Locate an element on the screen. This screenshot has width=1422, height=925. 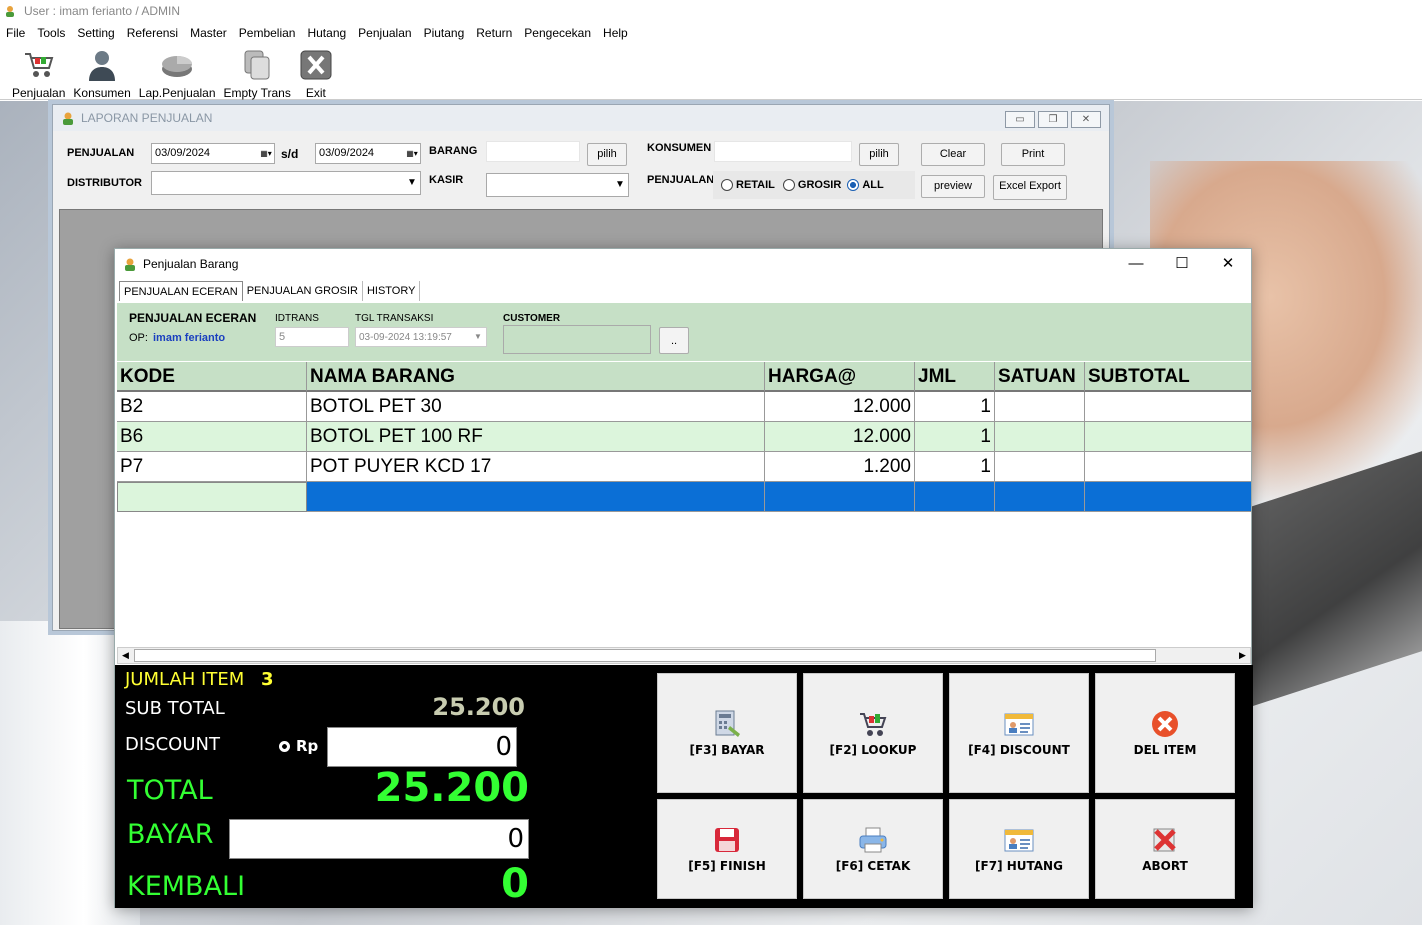
new-item-kode-cell is located at coordinates (212, 497).